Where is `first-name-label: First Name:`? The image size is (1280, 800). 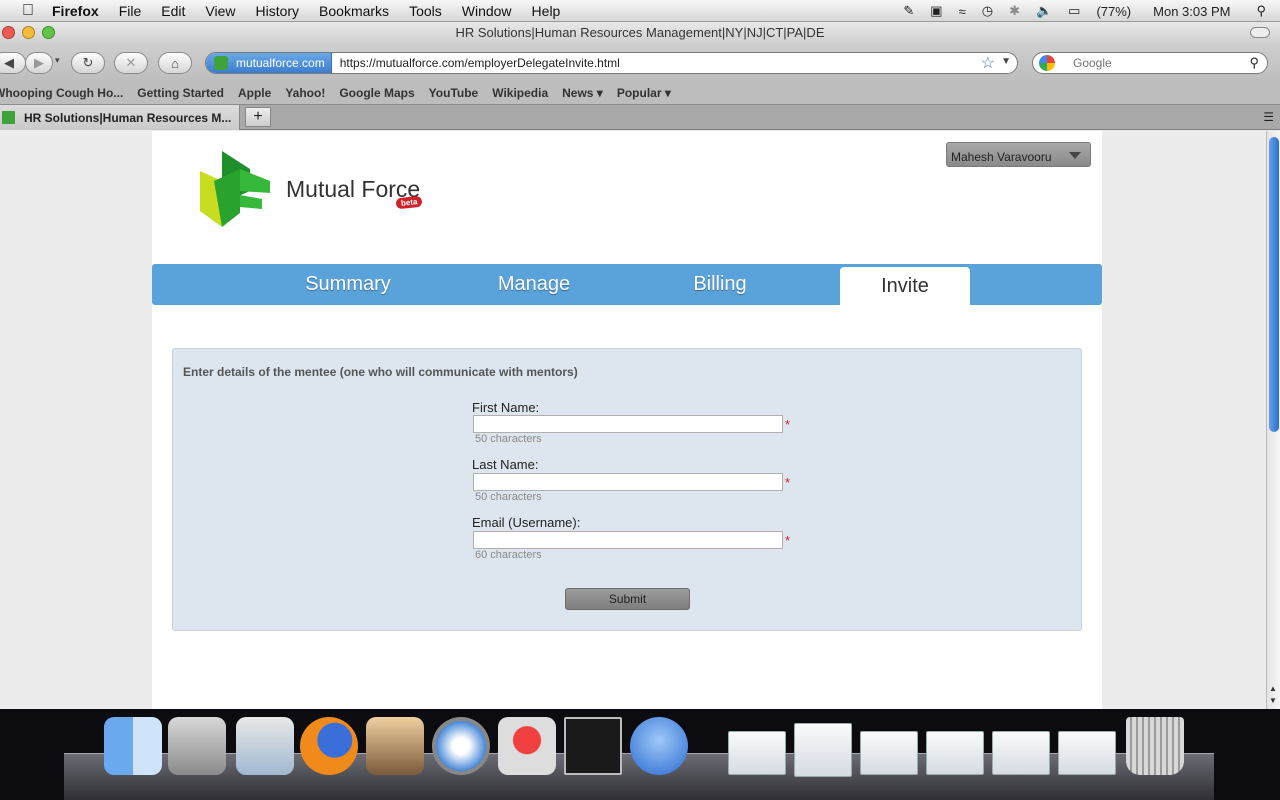 first-name-label: First Name: is located at coordinates (506, 407).